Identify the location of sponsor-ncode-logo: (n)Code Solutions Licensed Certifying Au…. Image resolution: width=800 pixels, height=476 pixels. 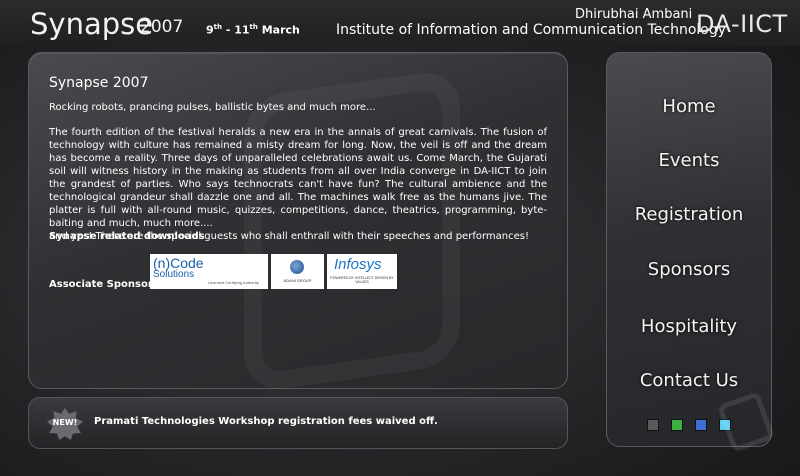
(209, 271).